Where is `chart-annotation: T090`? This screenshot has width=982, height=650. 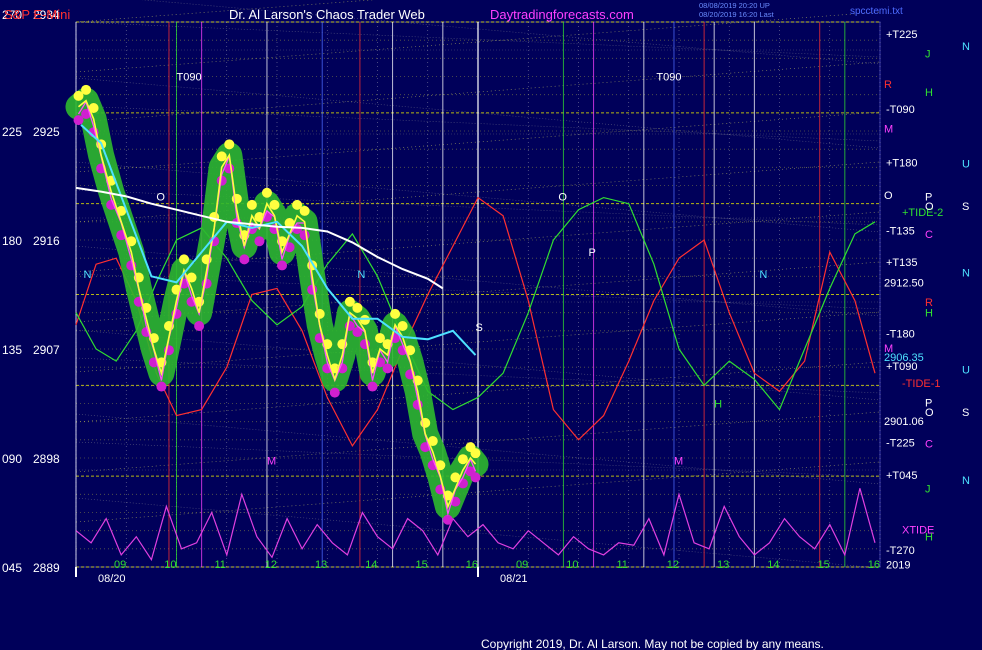 chart-annotation: T090 is located at coordinates (668, 78).